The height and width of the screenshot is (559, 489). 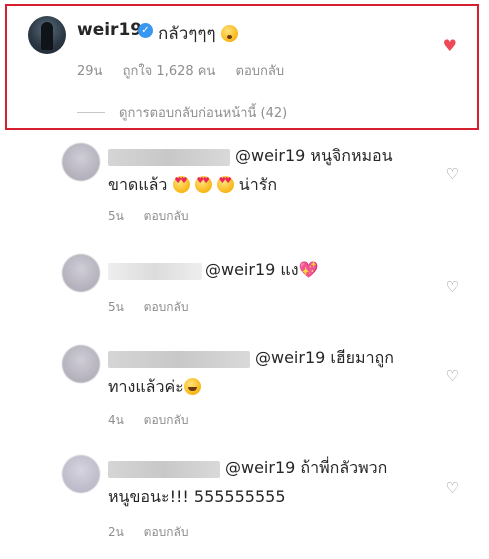 I want to click on reply-time: 4น, so click(x=116, y=420).